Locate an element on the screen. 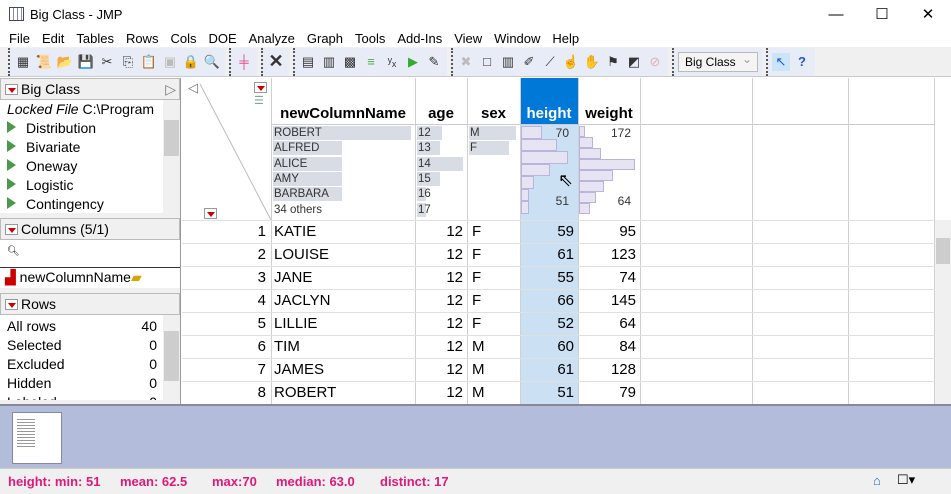 This screenshot has width=951, height=494. column-header-weight: weight is located at coordinates (609, 113).